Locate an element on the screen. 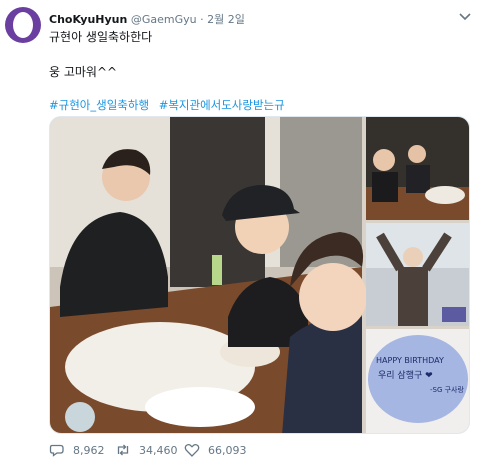 This screenshot has height=464, width=480. hashtag-link: #규현아_생일축하행 is located at coordinates (99, 105).